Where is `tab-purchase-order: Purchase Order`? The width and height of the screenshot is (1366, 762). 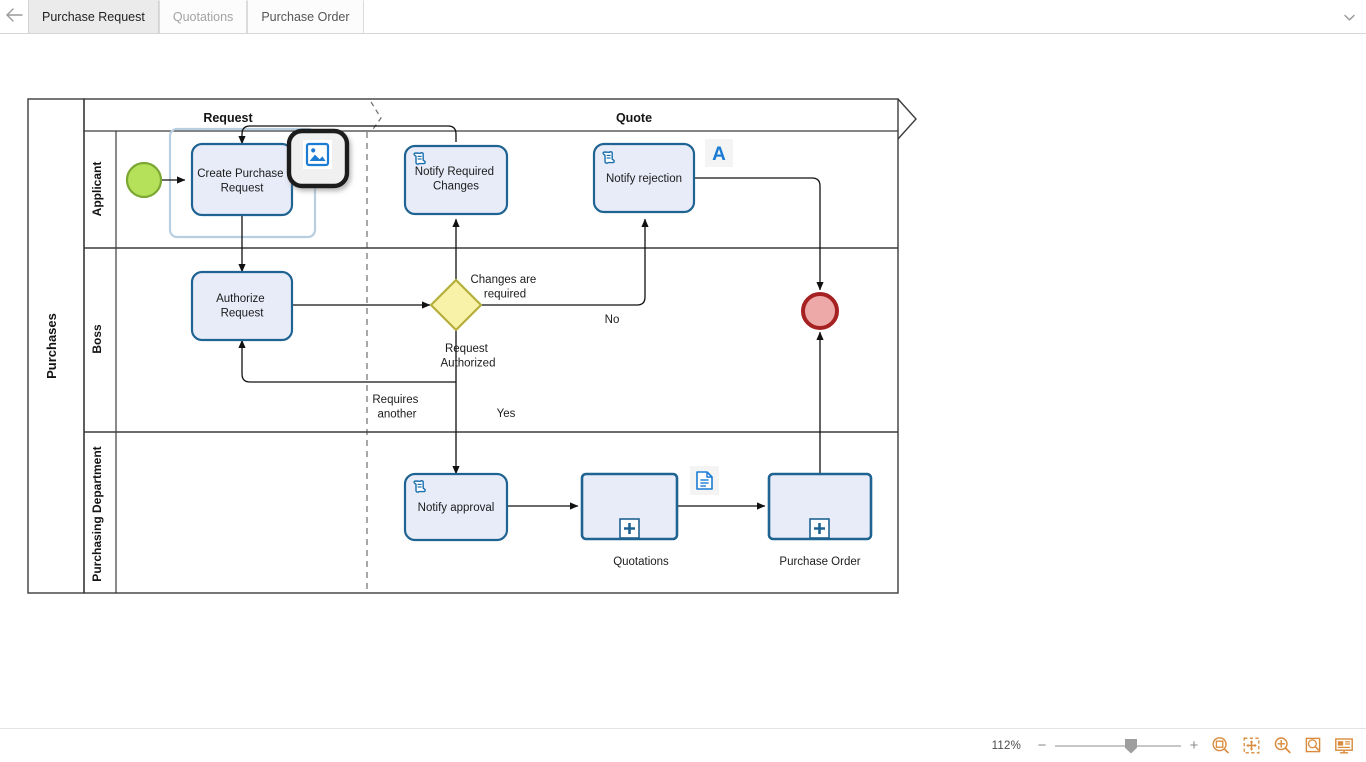 tab-purchase-order: Purchase Order is located at coordinates (305, 16).